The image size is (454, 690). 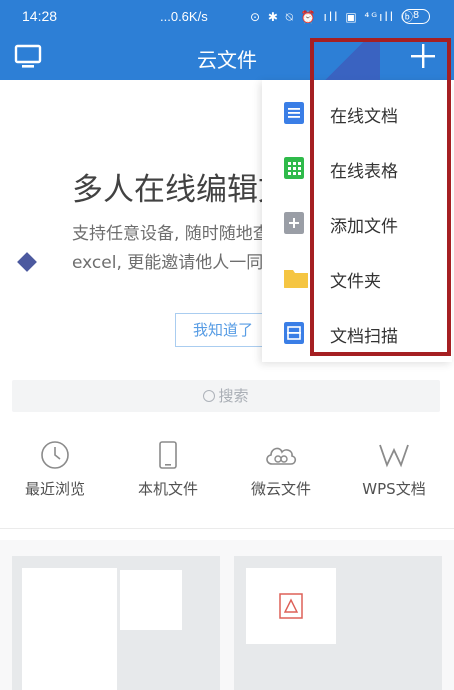 What do you see at coordinates (364, 227) in the screenshot?
I see `menu-item-label: 添加文件` at bounding box center [364, 227].